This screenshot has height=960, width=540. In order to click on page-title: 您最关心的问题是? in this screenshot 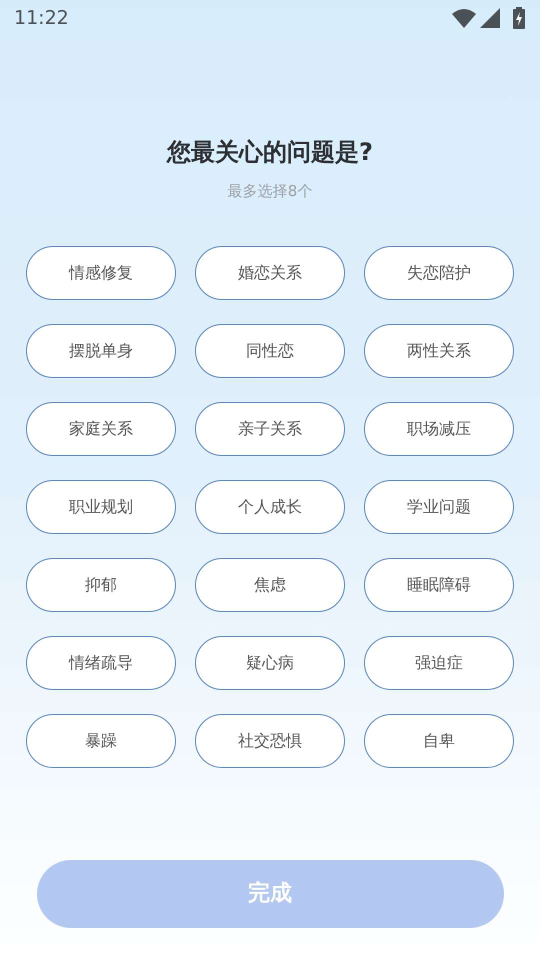, I will do `click(269, 152)`.